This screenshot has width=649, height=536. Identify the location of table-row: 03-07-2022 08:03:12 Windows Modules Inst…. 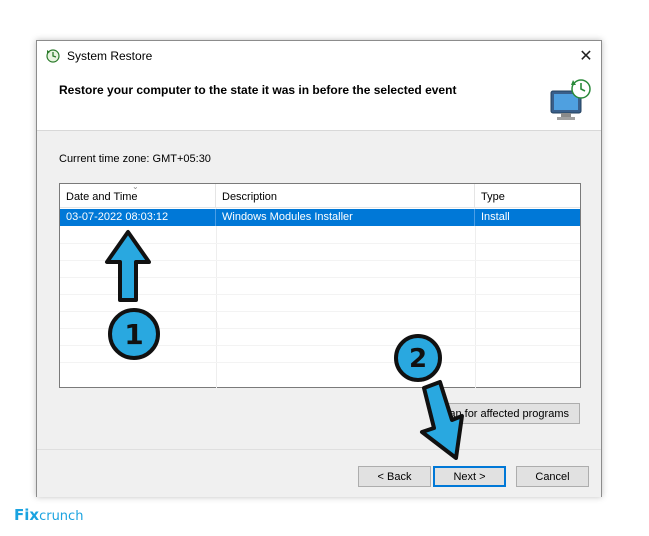
(320, 217).